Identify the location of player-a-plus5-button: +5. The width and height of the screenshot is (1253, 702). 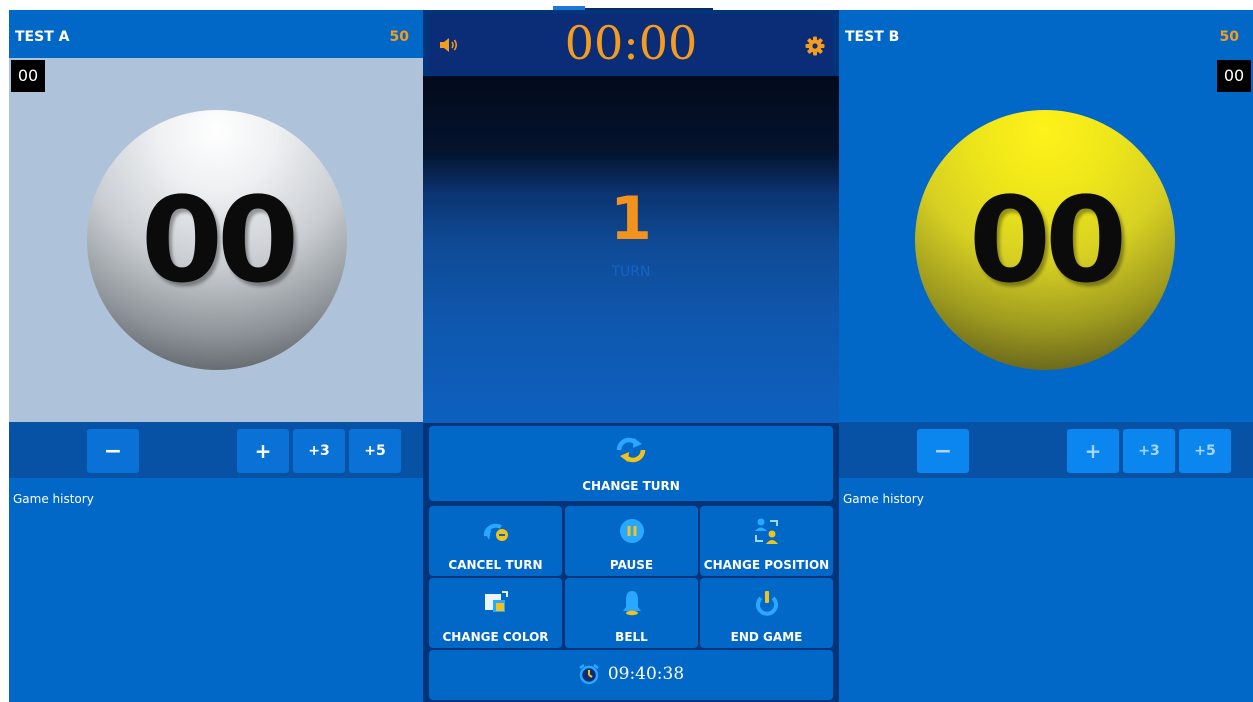
(375, 451).